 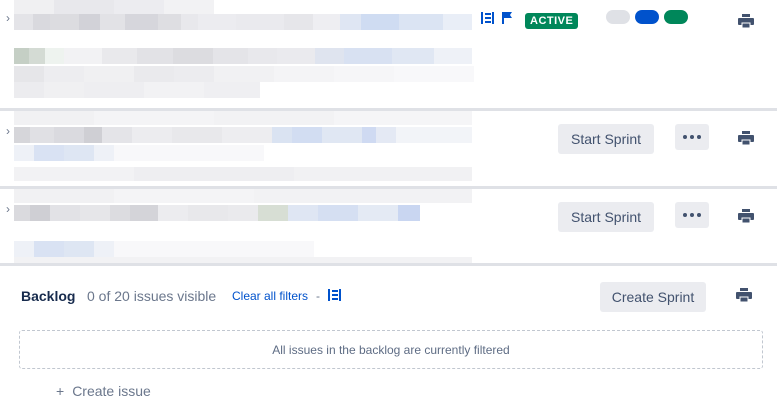 What do you see at coordinates (552, 21) in the screenshot?
I see `status-badge: ACTIVE` at bounding box center [552, 21].